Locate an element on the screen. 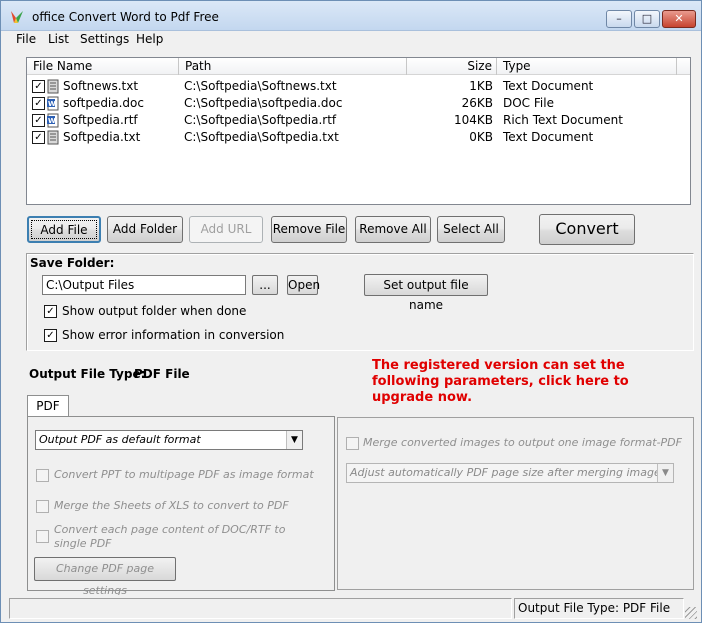 The width and height of the screenshot is (702, 623). show-output-folder-label: Show output folder when done is located at coordinates (154, 311).